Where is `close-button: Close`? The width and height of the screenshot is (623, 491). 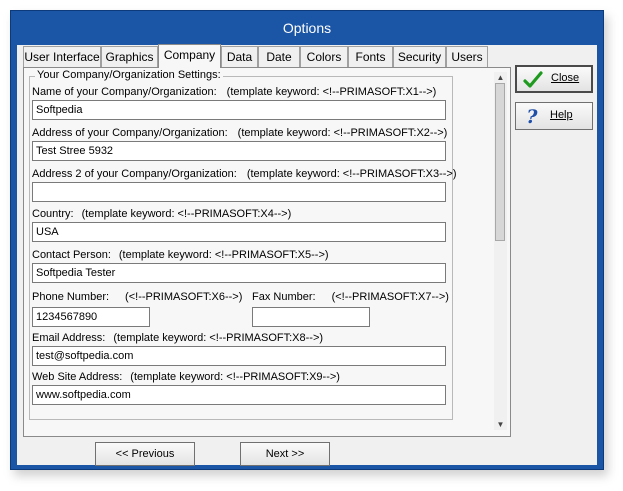 close-button: Close is located at coordinates (554, 79).